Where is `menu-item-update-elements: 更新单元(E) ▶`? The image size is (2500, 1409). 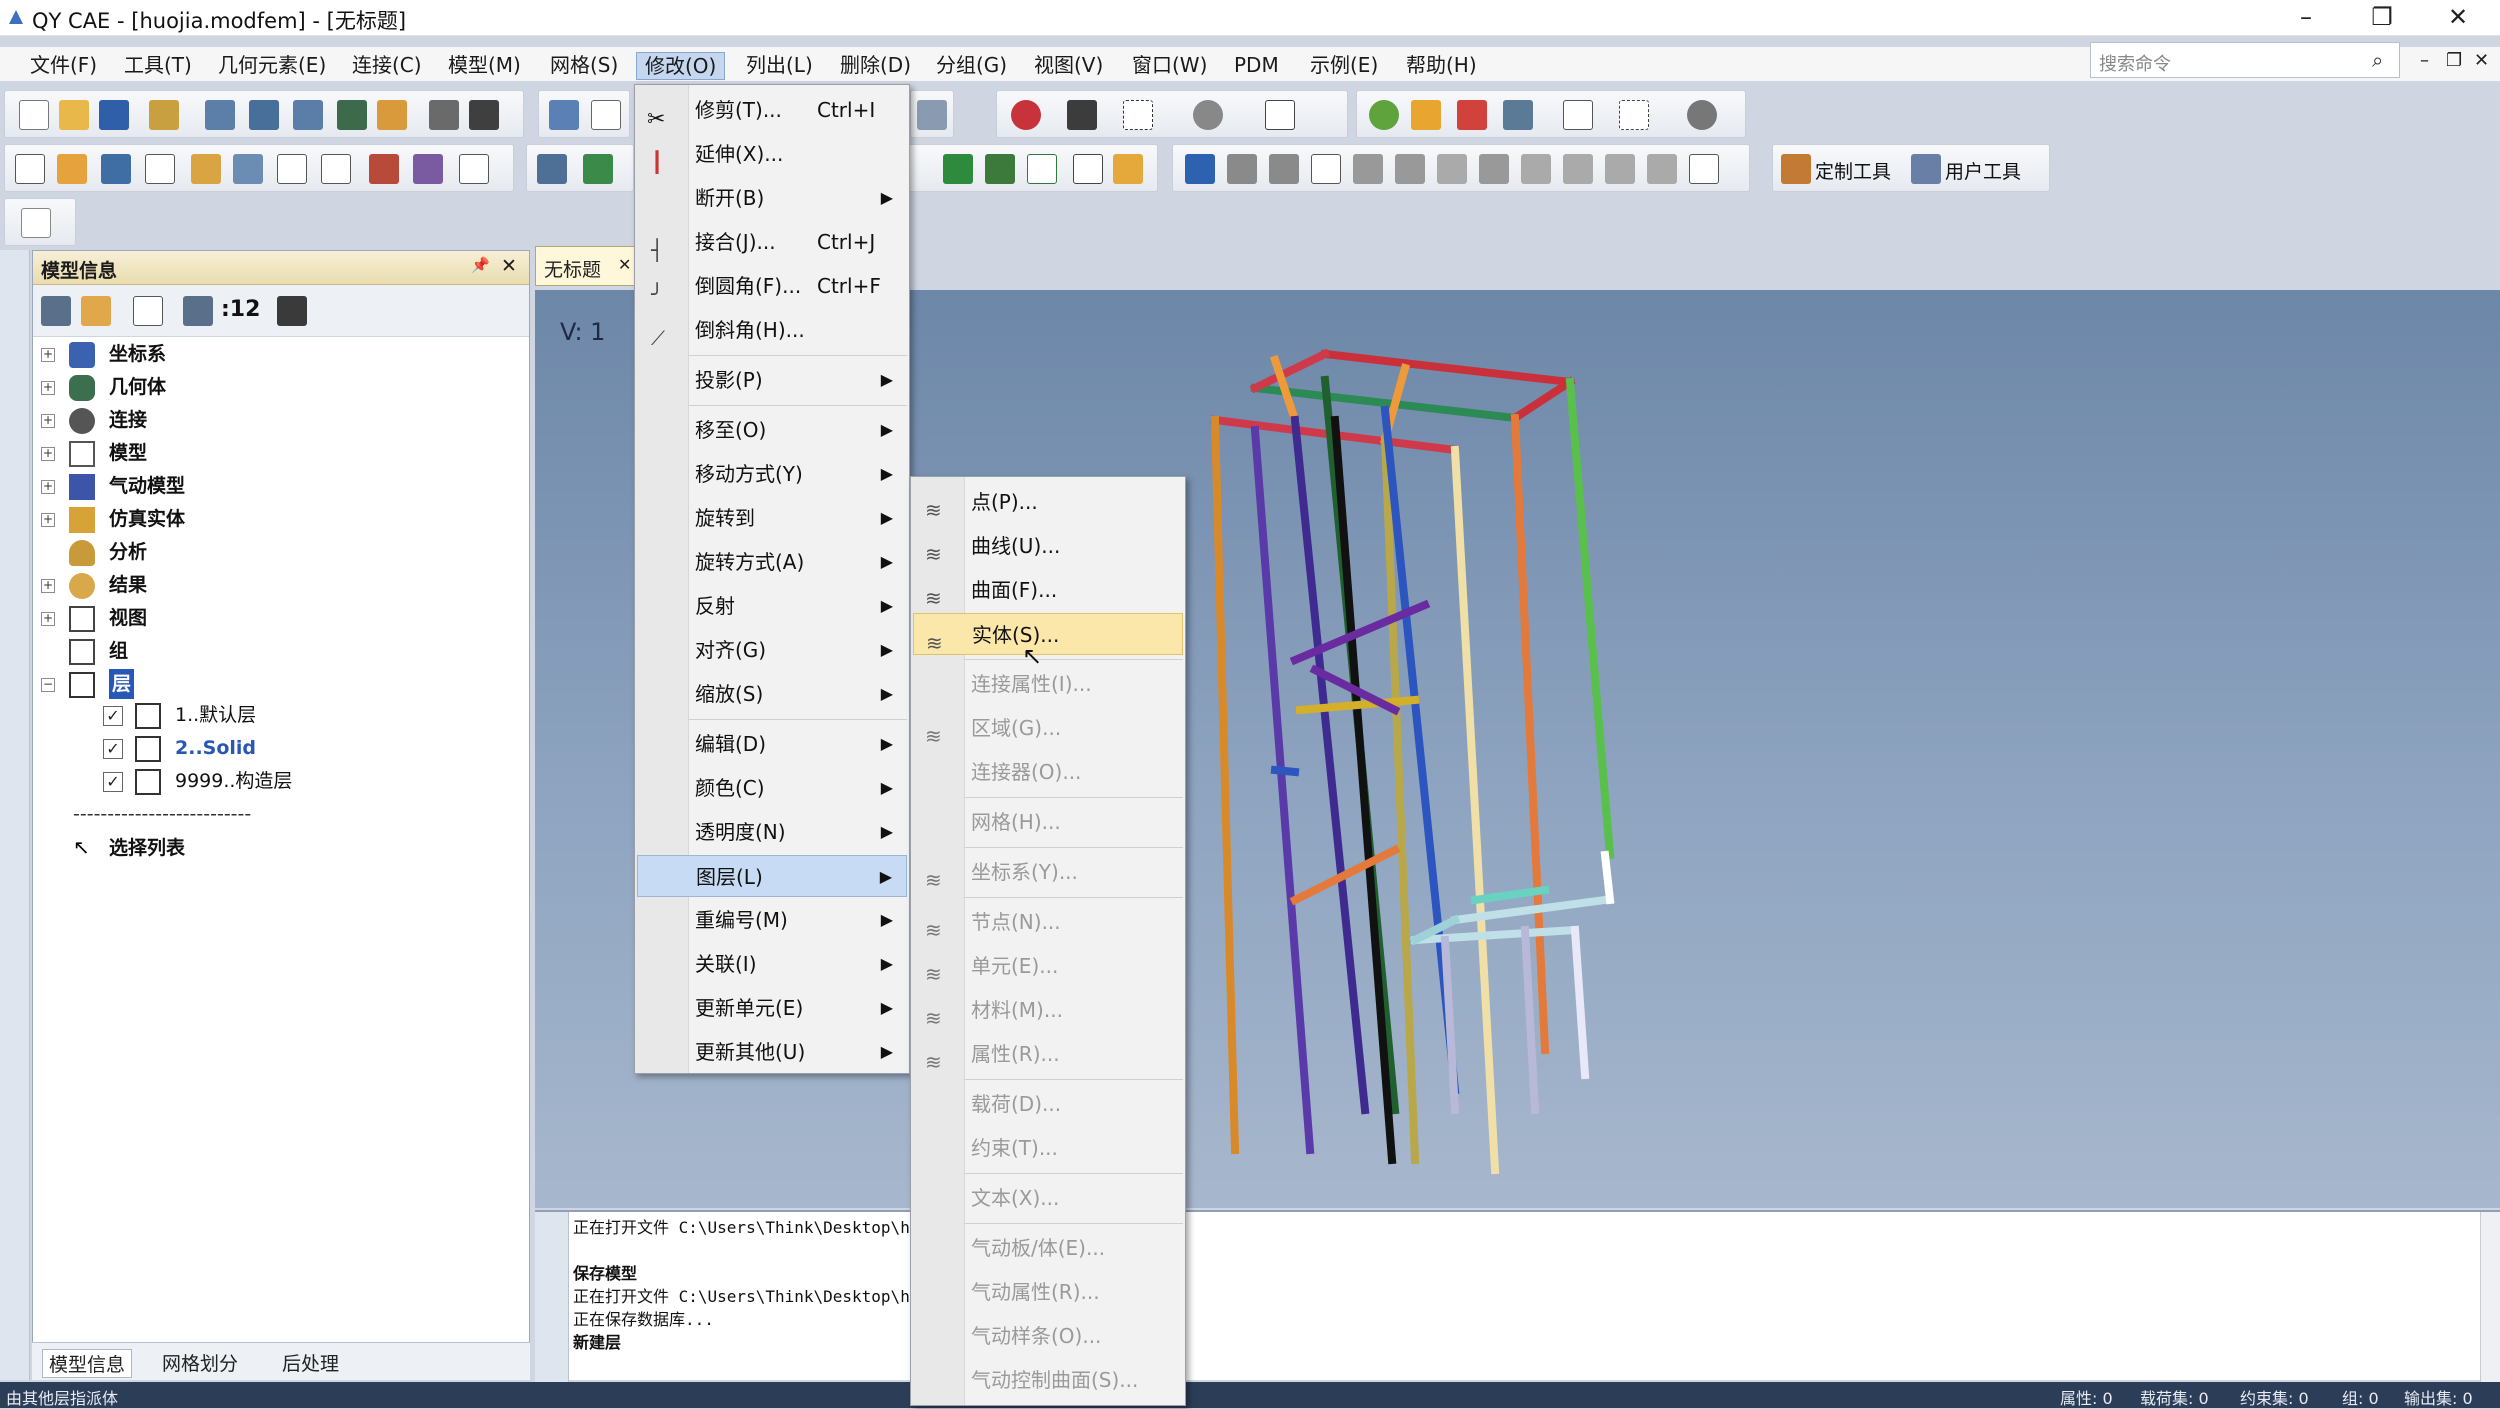 menu-item-update-elements: 更新单元(E) ▶ is located at coordinates (772, 1008).